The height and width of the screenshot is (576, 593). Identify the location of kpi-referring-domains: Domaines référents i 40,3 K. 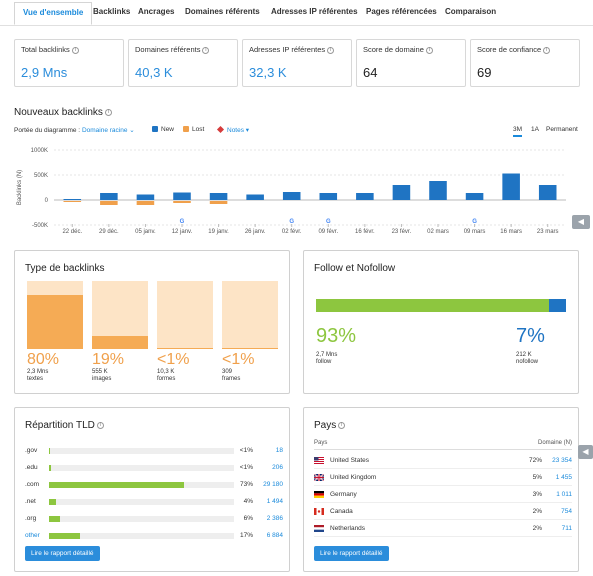
(183, 63).